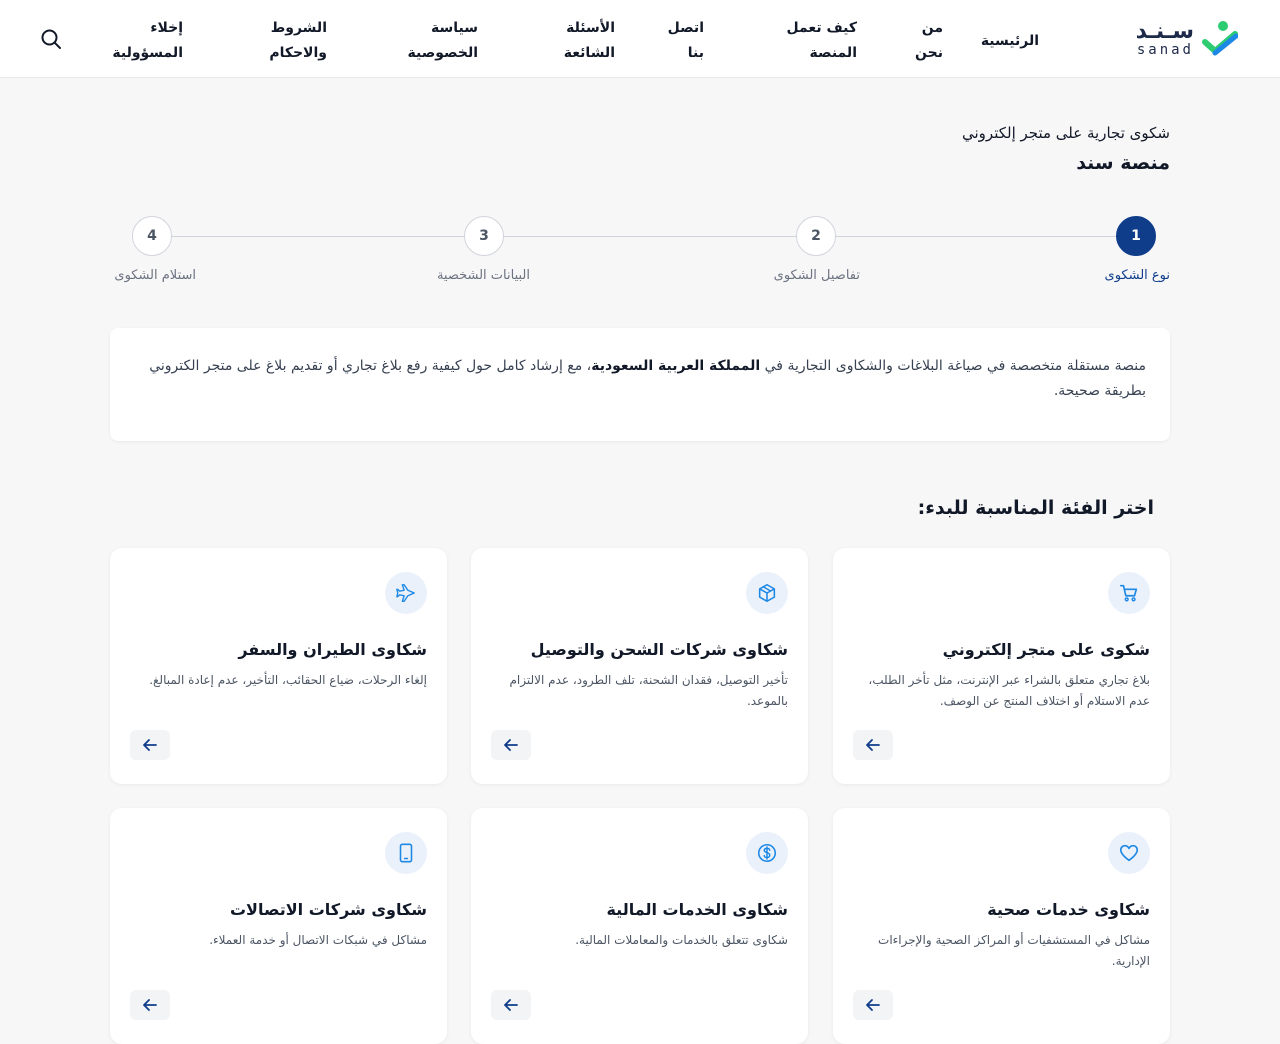 The image size is (1280, 1044). Describe the element at coordinates (1010, 41) in the screenshot. I see `nav-home: الرئيسية` at that location.